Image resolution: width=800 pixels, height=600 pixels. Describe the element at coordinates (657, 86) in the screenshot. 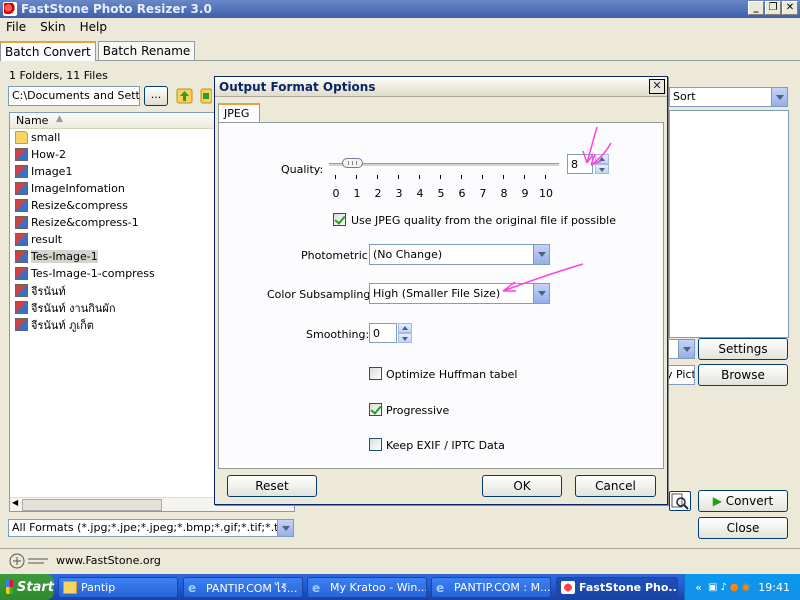

I see `dialog-close-button: ✕` at that location.